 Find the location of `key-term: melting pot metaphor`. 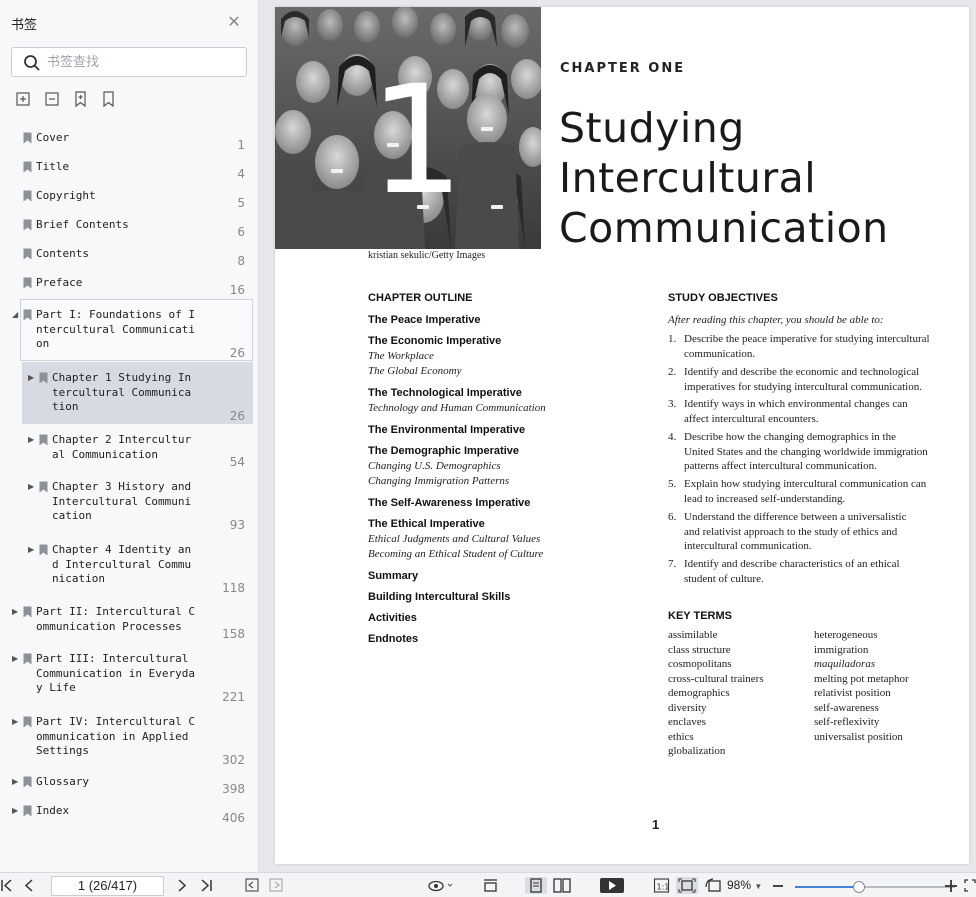

key-term: melting pot metaphor is located at coordinates (861, 678).